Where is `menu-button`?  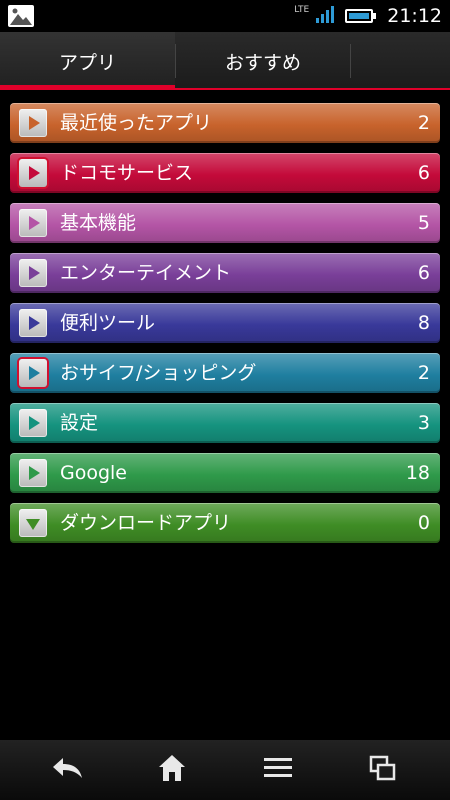
menu-button is located at coordinates (278, 770).